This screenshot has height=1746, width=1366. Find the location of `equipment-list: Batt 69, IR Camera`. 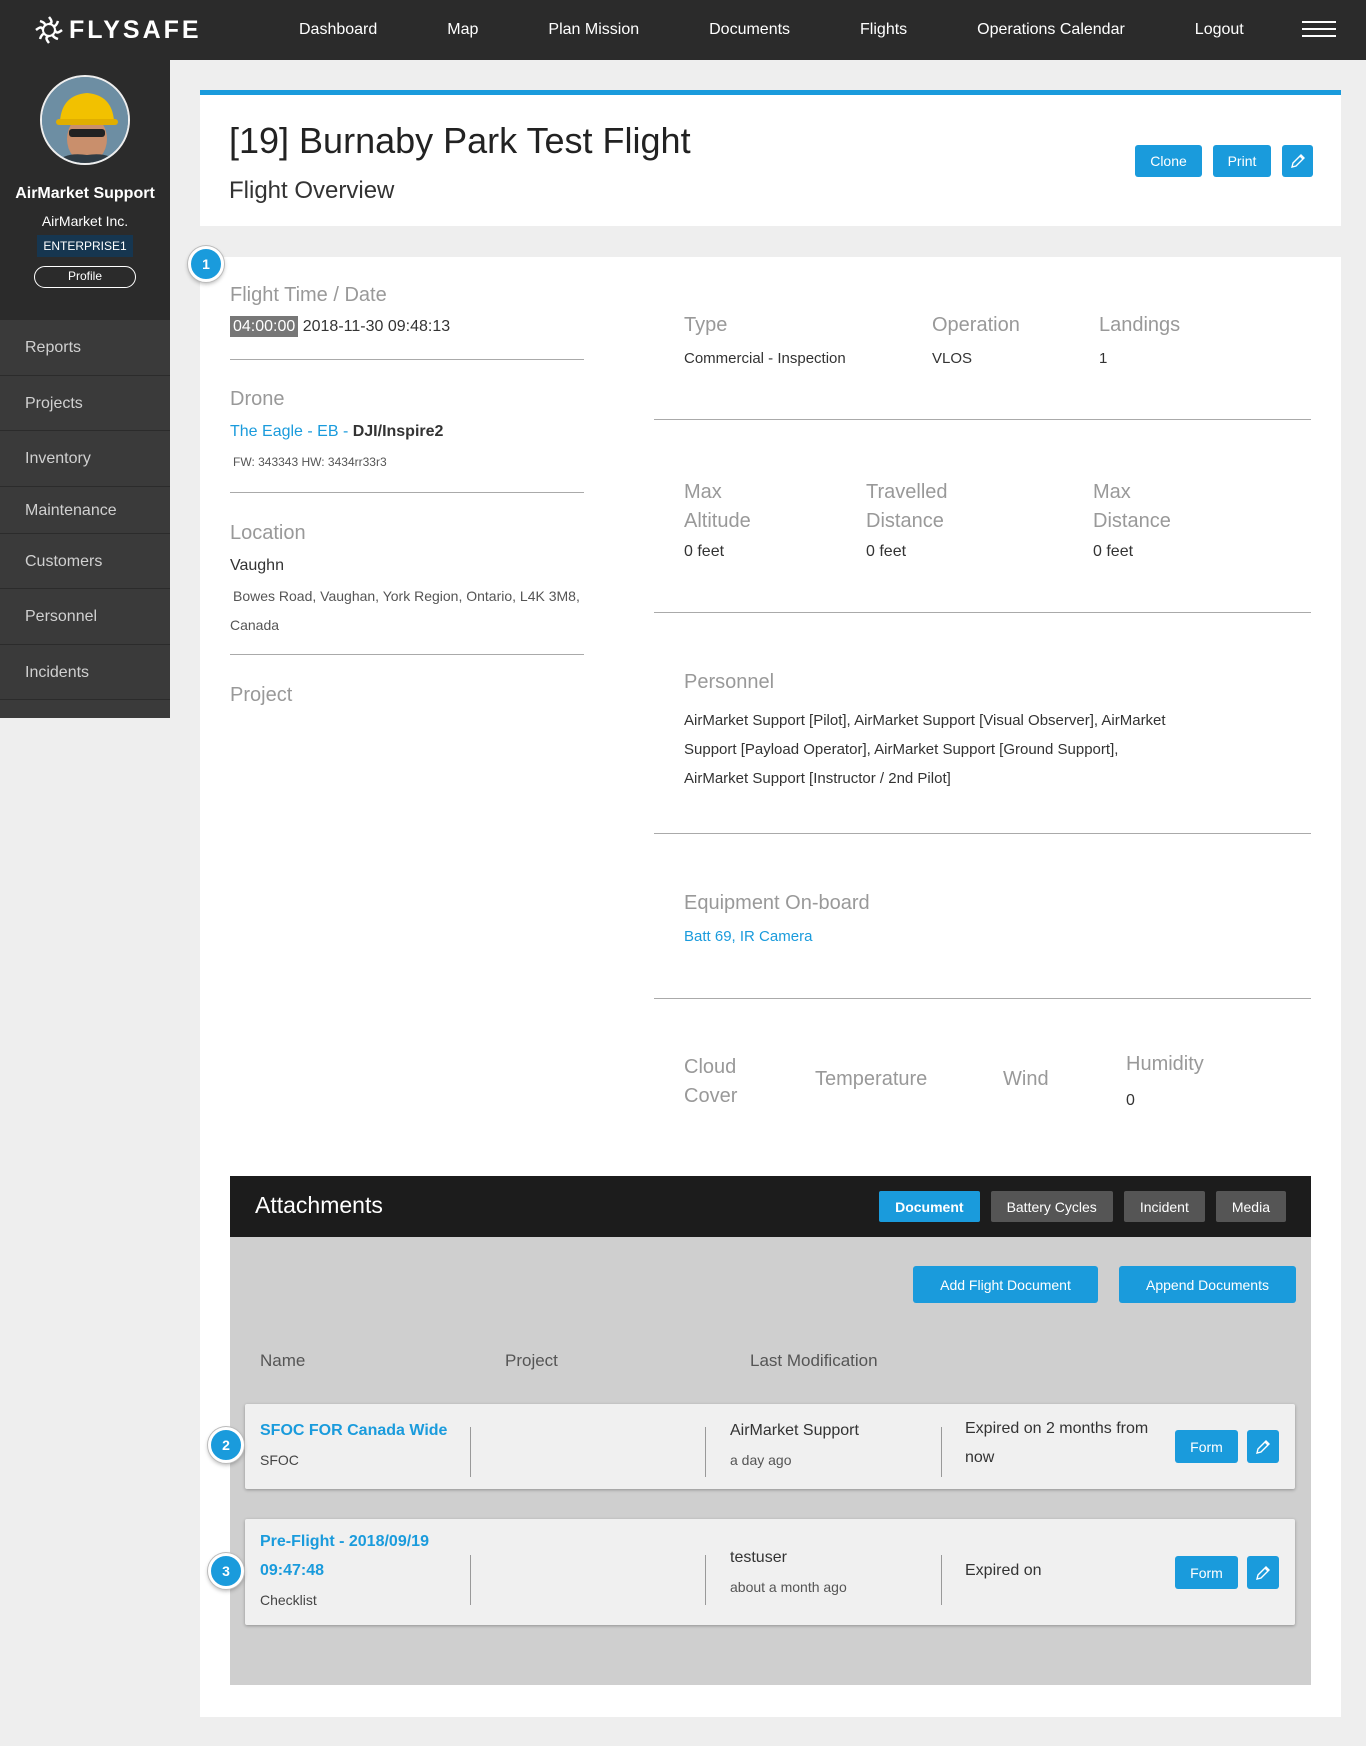

equipment-list: Batt 69, IR Camera is located at coordinates (748, 936).